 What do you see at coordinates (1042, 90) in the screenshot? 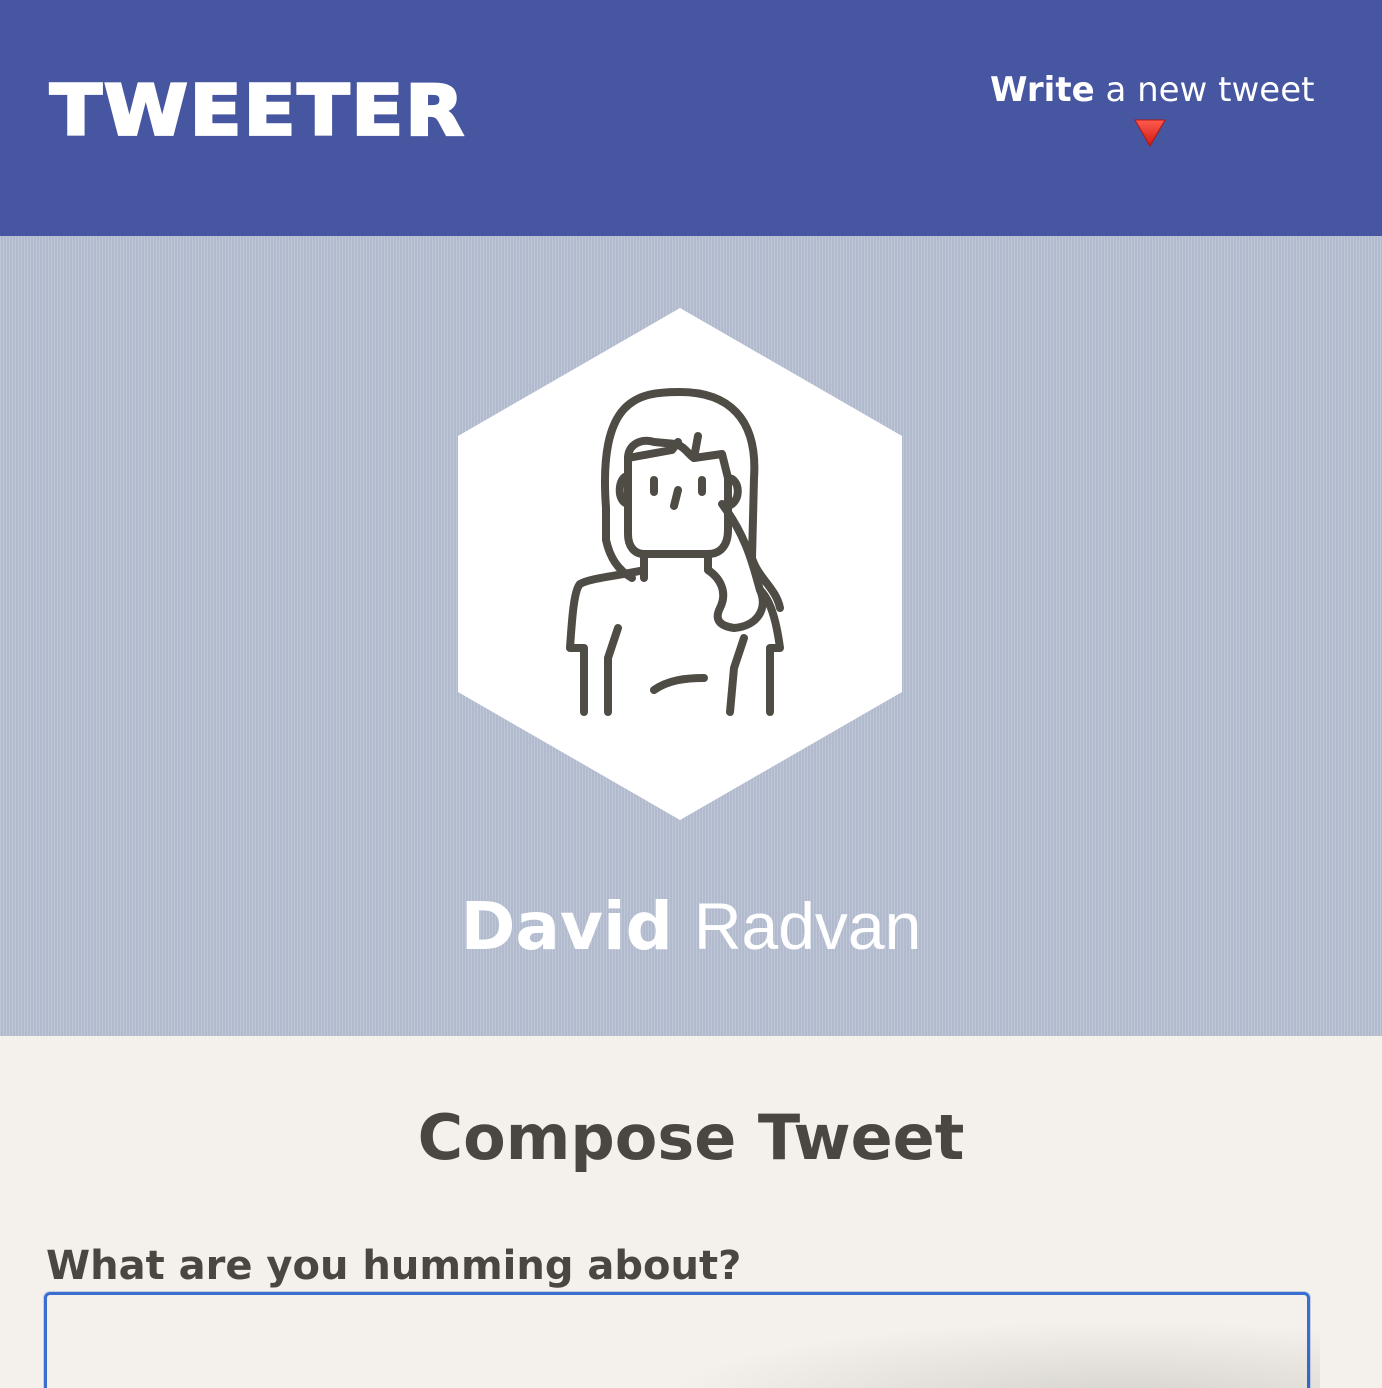
I see `write-new-tweet-label-bold: Write` at bounding box center [1042, 90].